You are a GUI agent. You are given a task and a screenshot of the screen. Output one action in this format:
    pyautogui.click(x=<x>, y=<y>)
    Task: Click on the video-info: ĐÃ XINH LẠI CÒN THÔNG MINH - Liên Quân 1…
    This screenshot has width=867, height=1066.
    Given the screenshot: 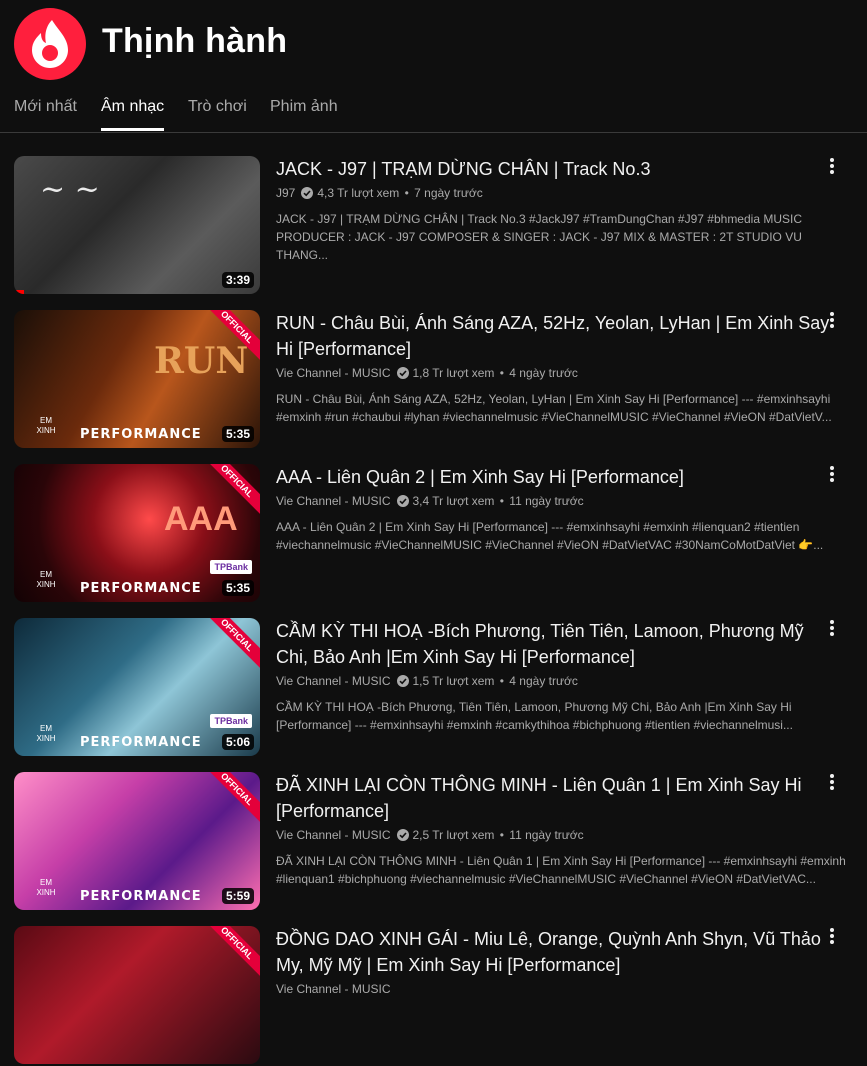 What is the action you would take?
    pyautogui.click(x=561, y=830)
    